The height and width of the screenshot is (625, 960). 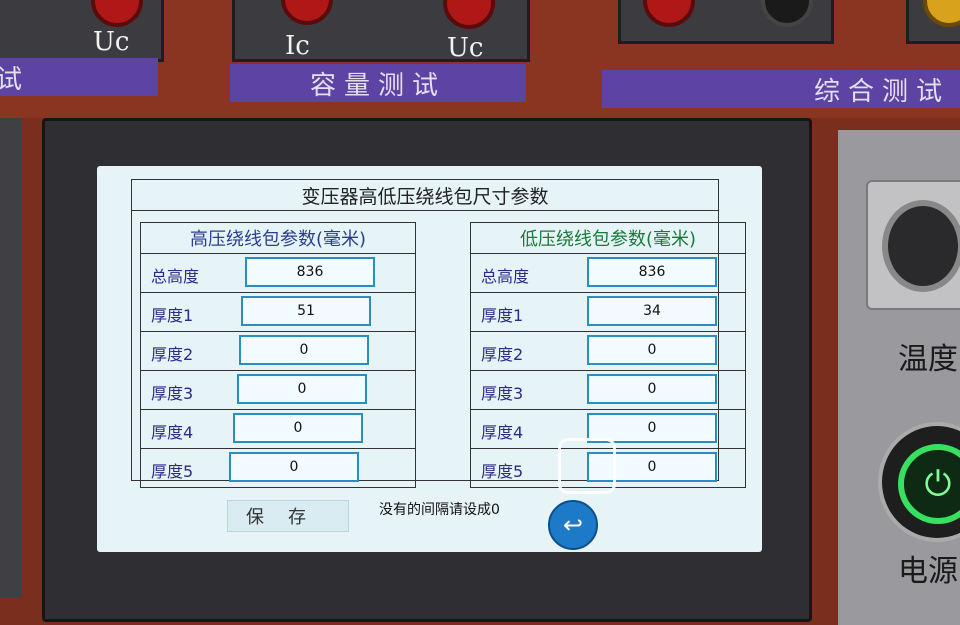 I want to click on high-row-total-height: 总高度 836, so click(x=278, y=273).